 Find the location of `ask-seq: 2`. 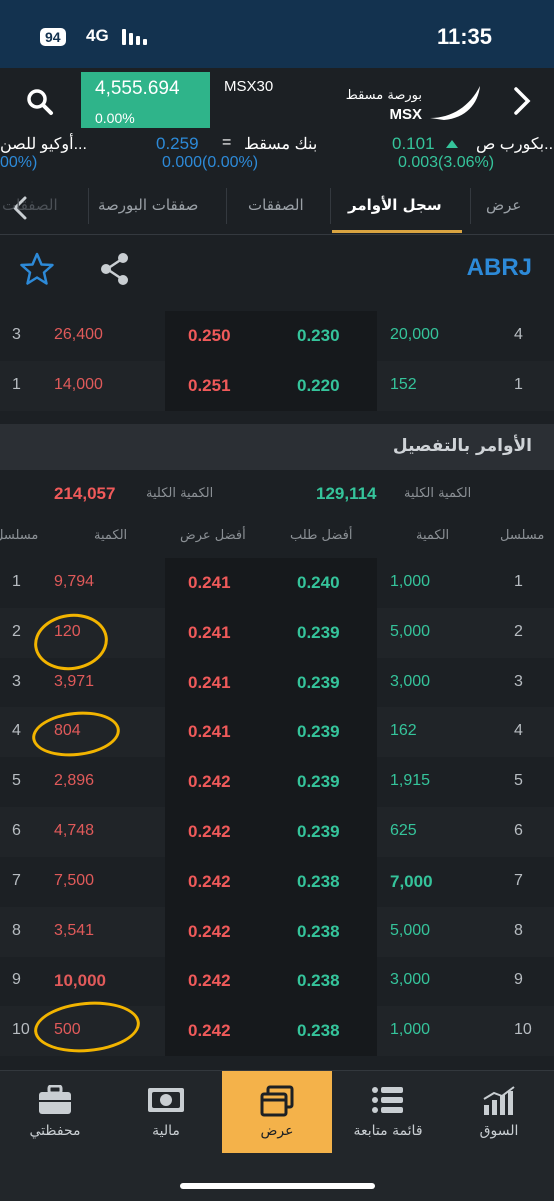

ask-seq: 2 is located at coordinates (16, 631).